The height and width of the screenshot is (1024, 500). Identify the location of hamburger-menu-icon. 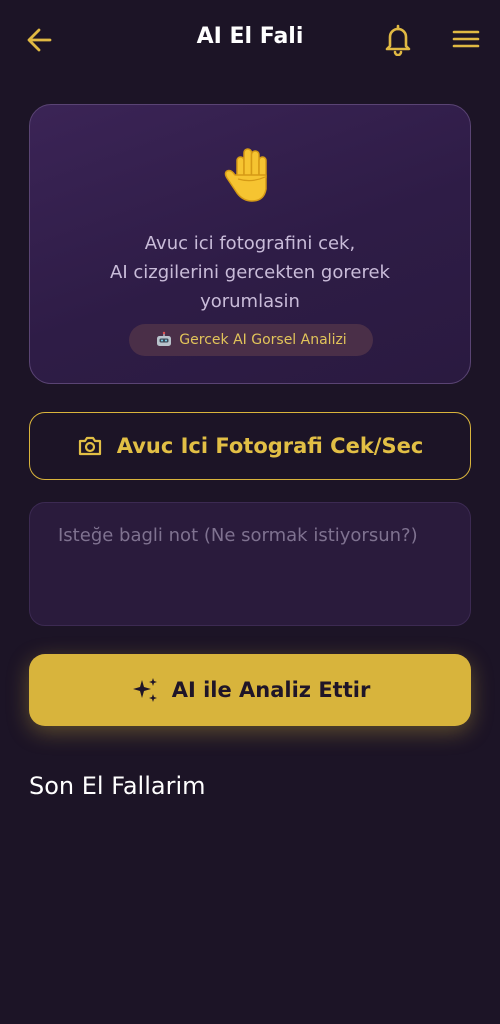
(466, 39).